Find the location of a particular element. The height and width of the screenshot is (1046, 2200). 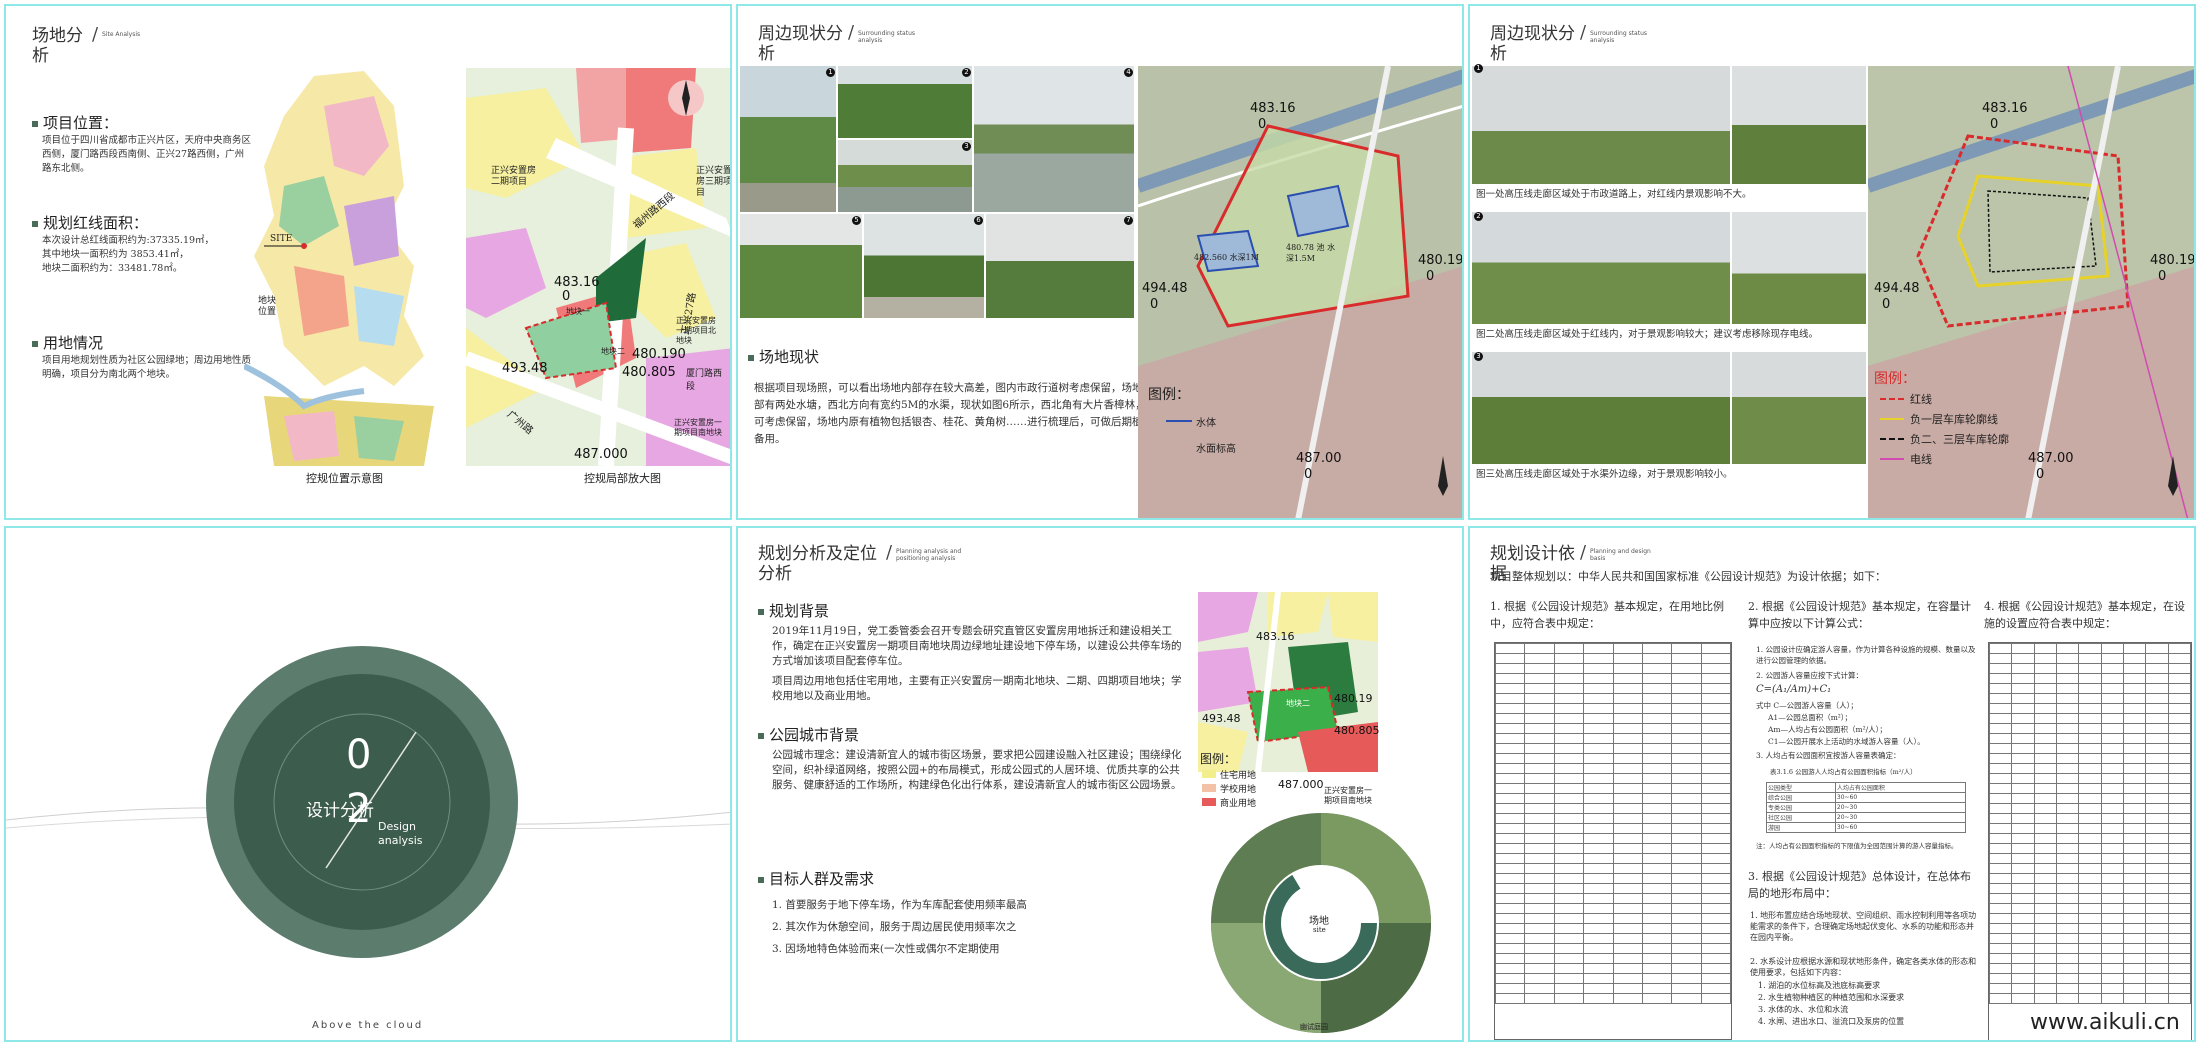

elevation-1-zero: 0 is located at coordinates (566, 296).